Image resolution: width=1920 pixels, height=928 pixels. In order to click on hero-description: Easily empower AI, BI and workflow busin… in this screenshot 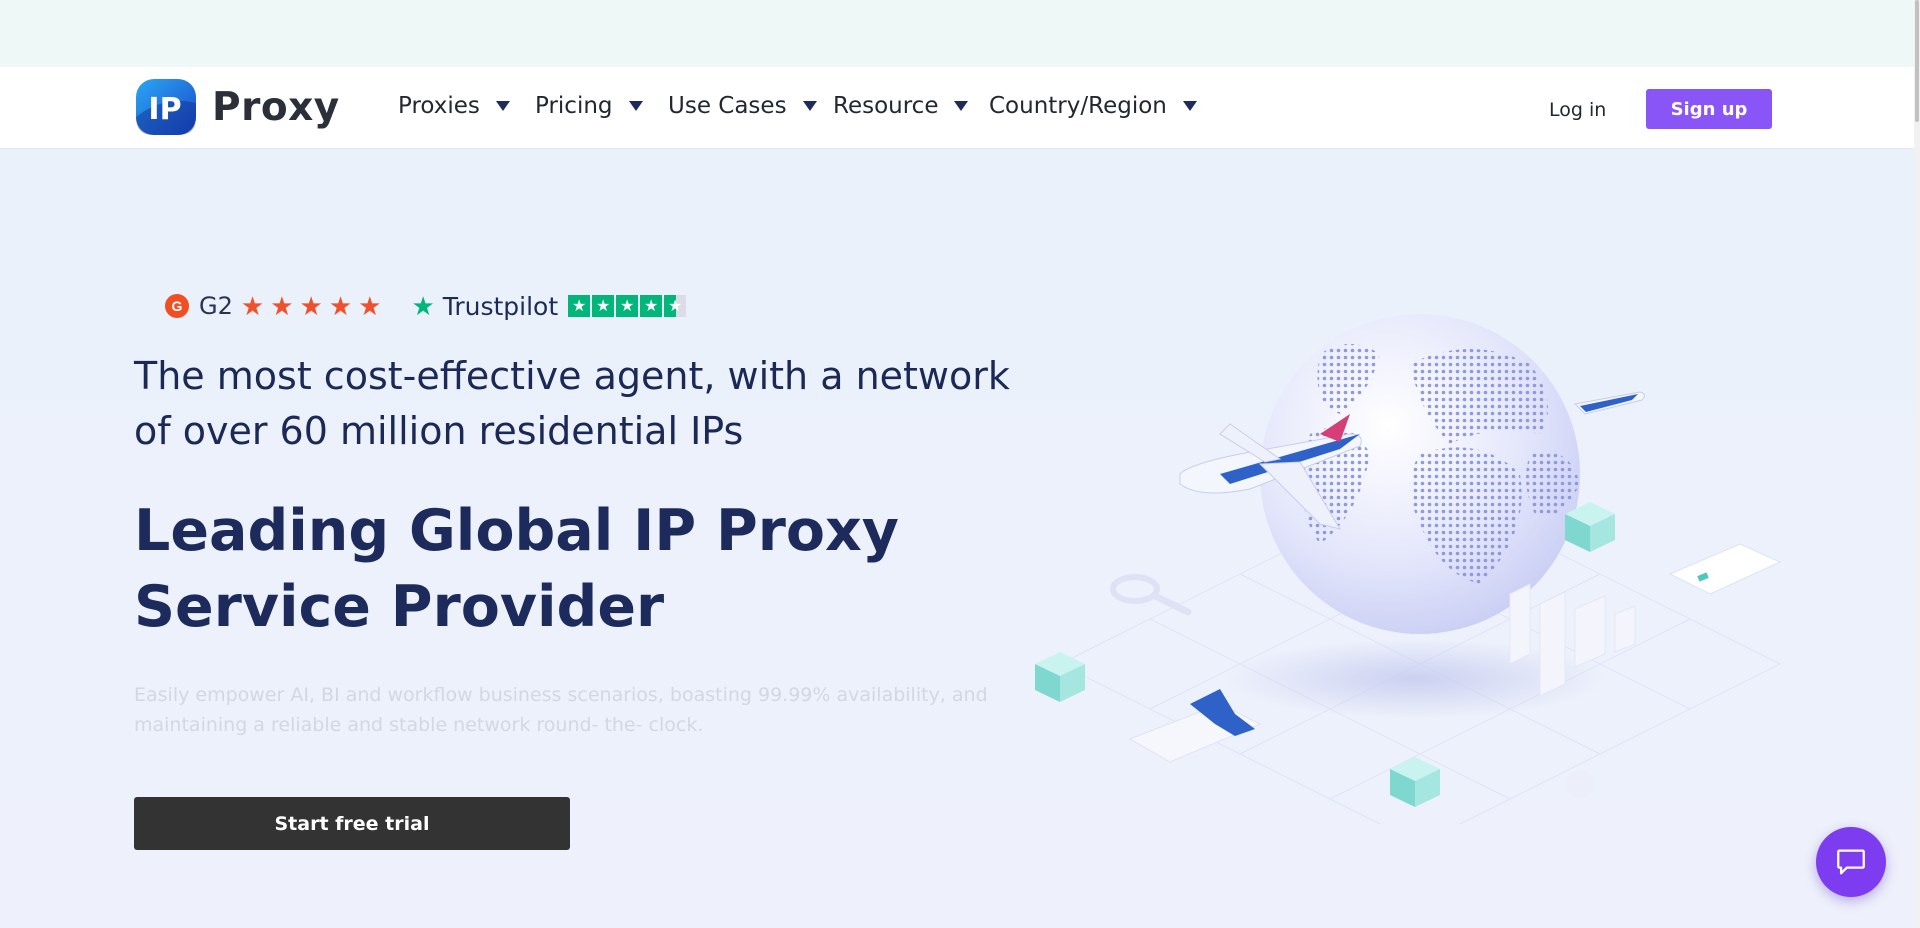, I will do `click(561, 710)`.